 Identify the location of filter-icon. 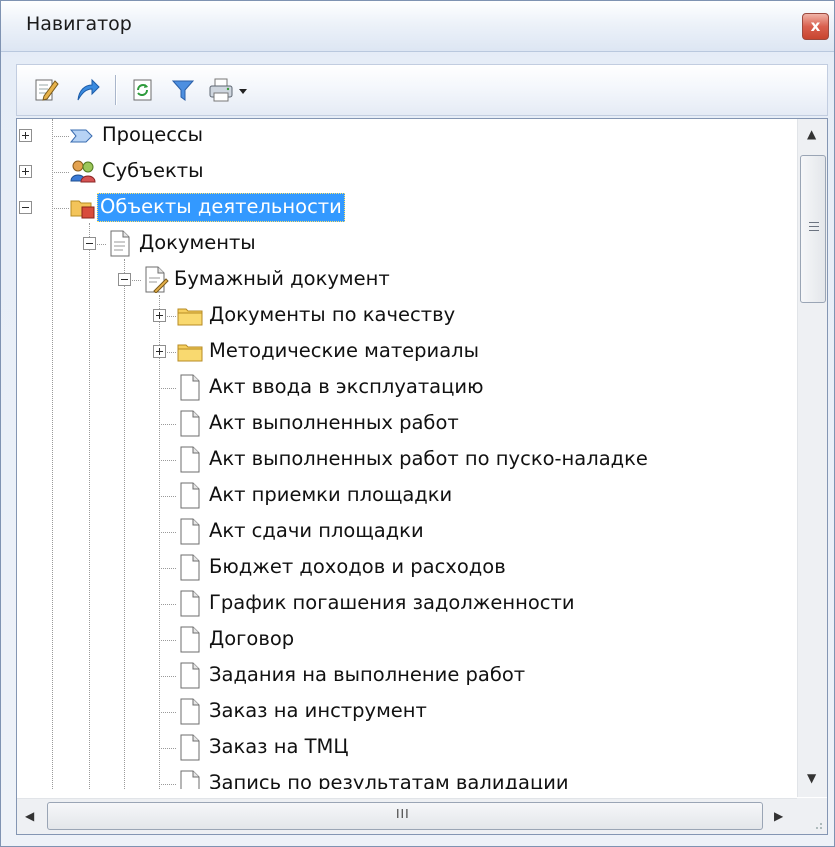
(183, 90).